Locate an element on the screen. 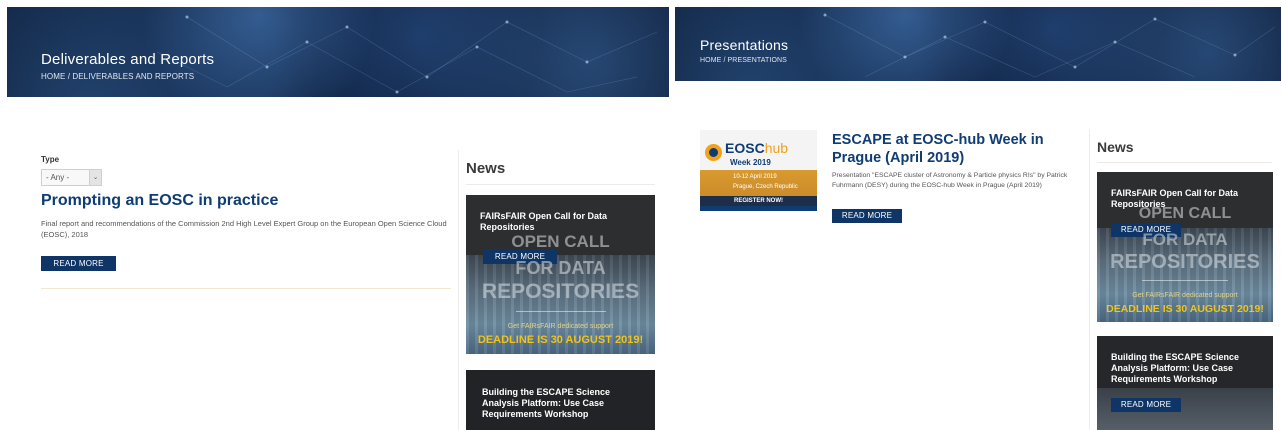  eosc-logo-icon is located at coordinates (713, 152).